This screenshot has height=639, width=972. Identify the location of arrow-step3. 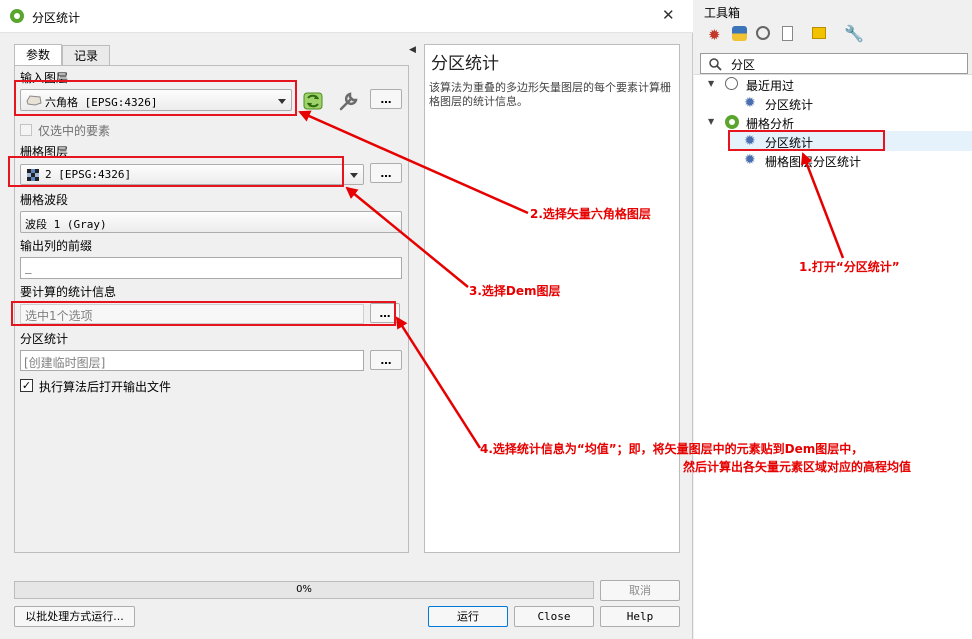
(407, 237).